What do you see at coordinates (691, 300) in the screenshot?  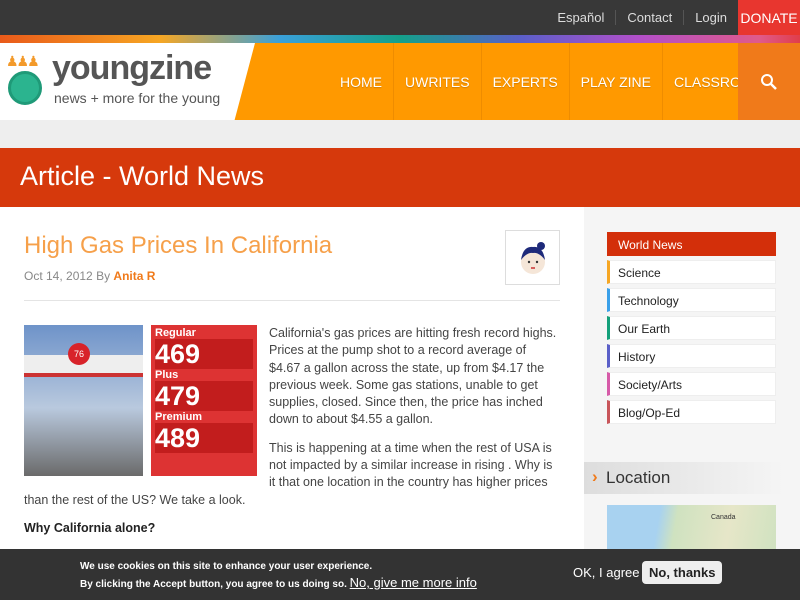 I see `category-technology: Technology` at bounding box center [691, 300].